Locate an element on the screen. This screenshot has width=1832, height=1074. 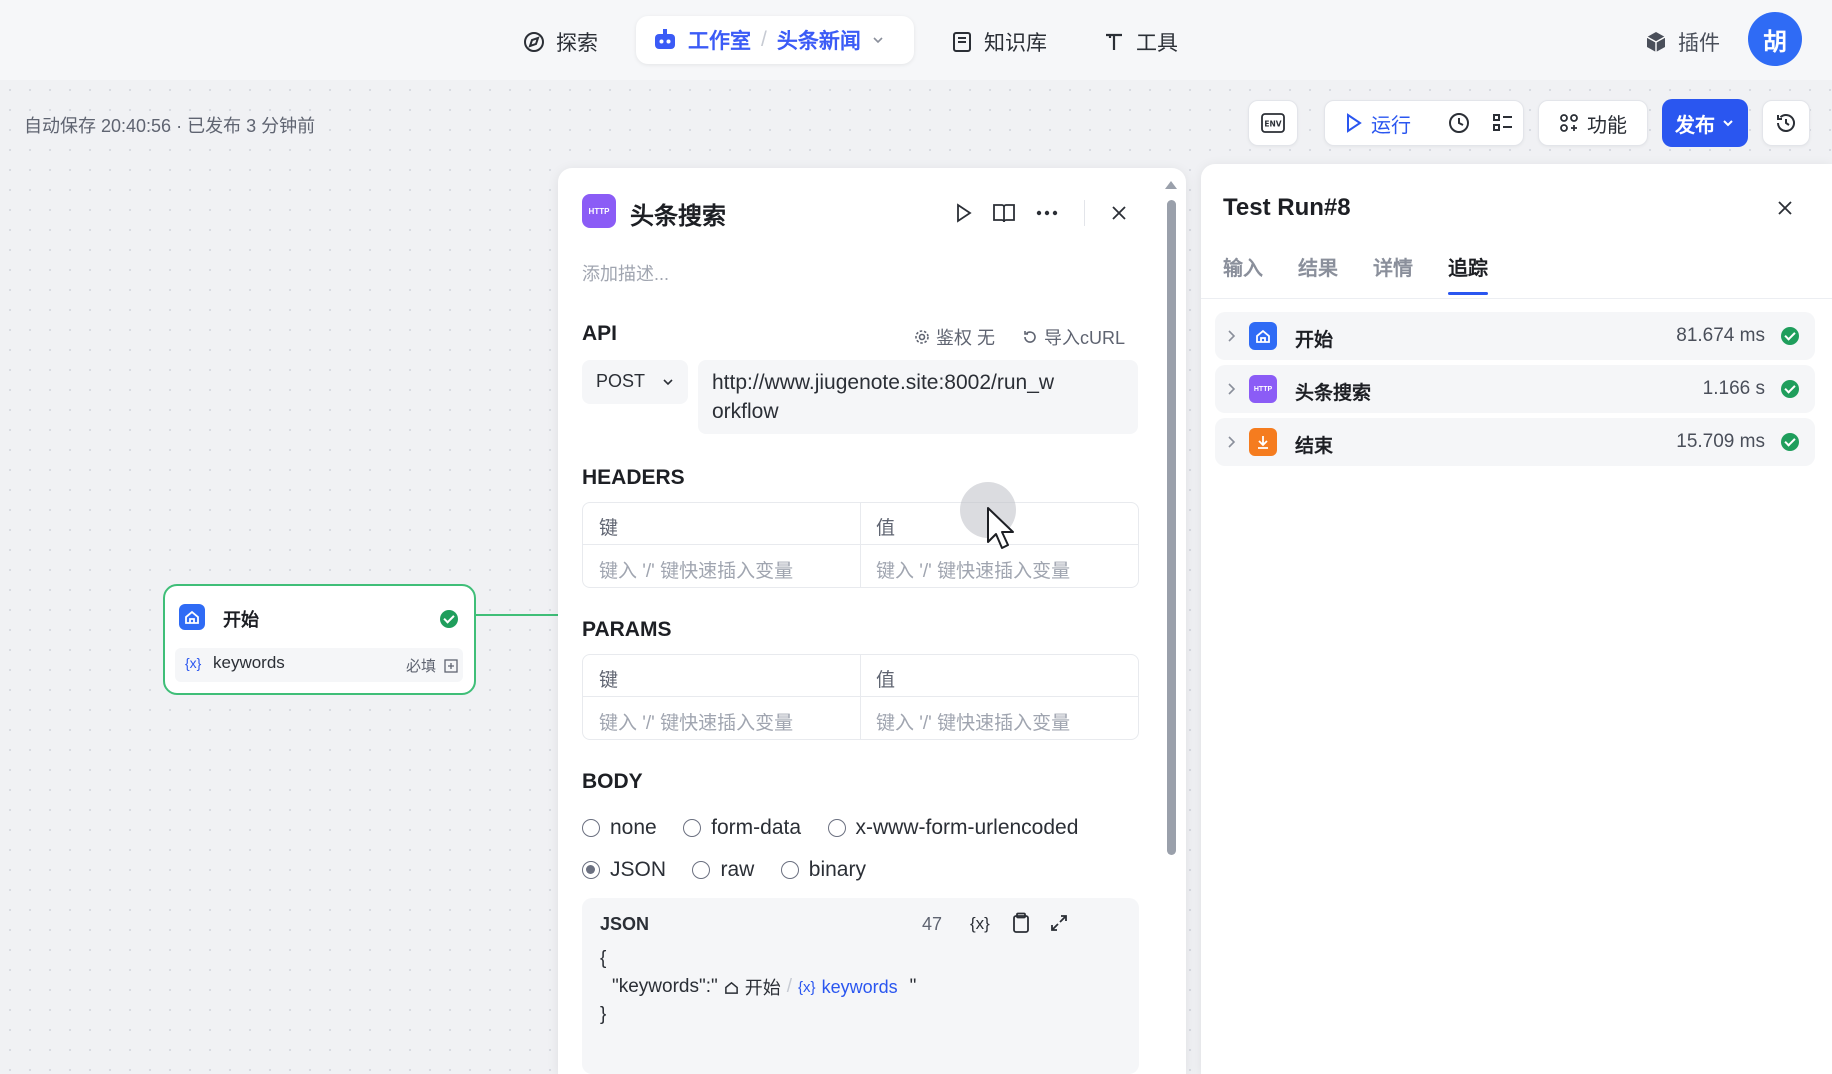
publish-button: 发布 is located at coordinates (1705, 123).